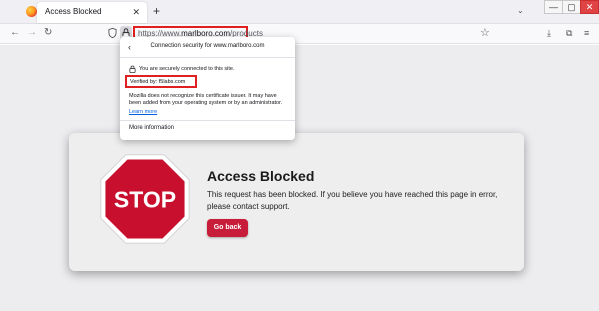 This screenshot has height=311, width=599. I want to click on firefox-logo-icon, so click(31, 11).